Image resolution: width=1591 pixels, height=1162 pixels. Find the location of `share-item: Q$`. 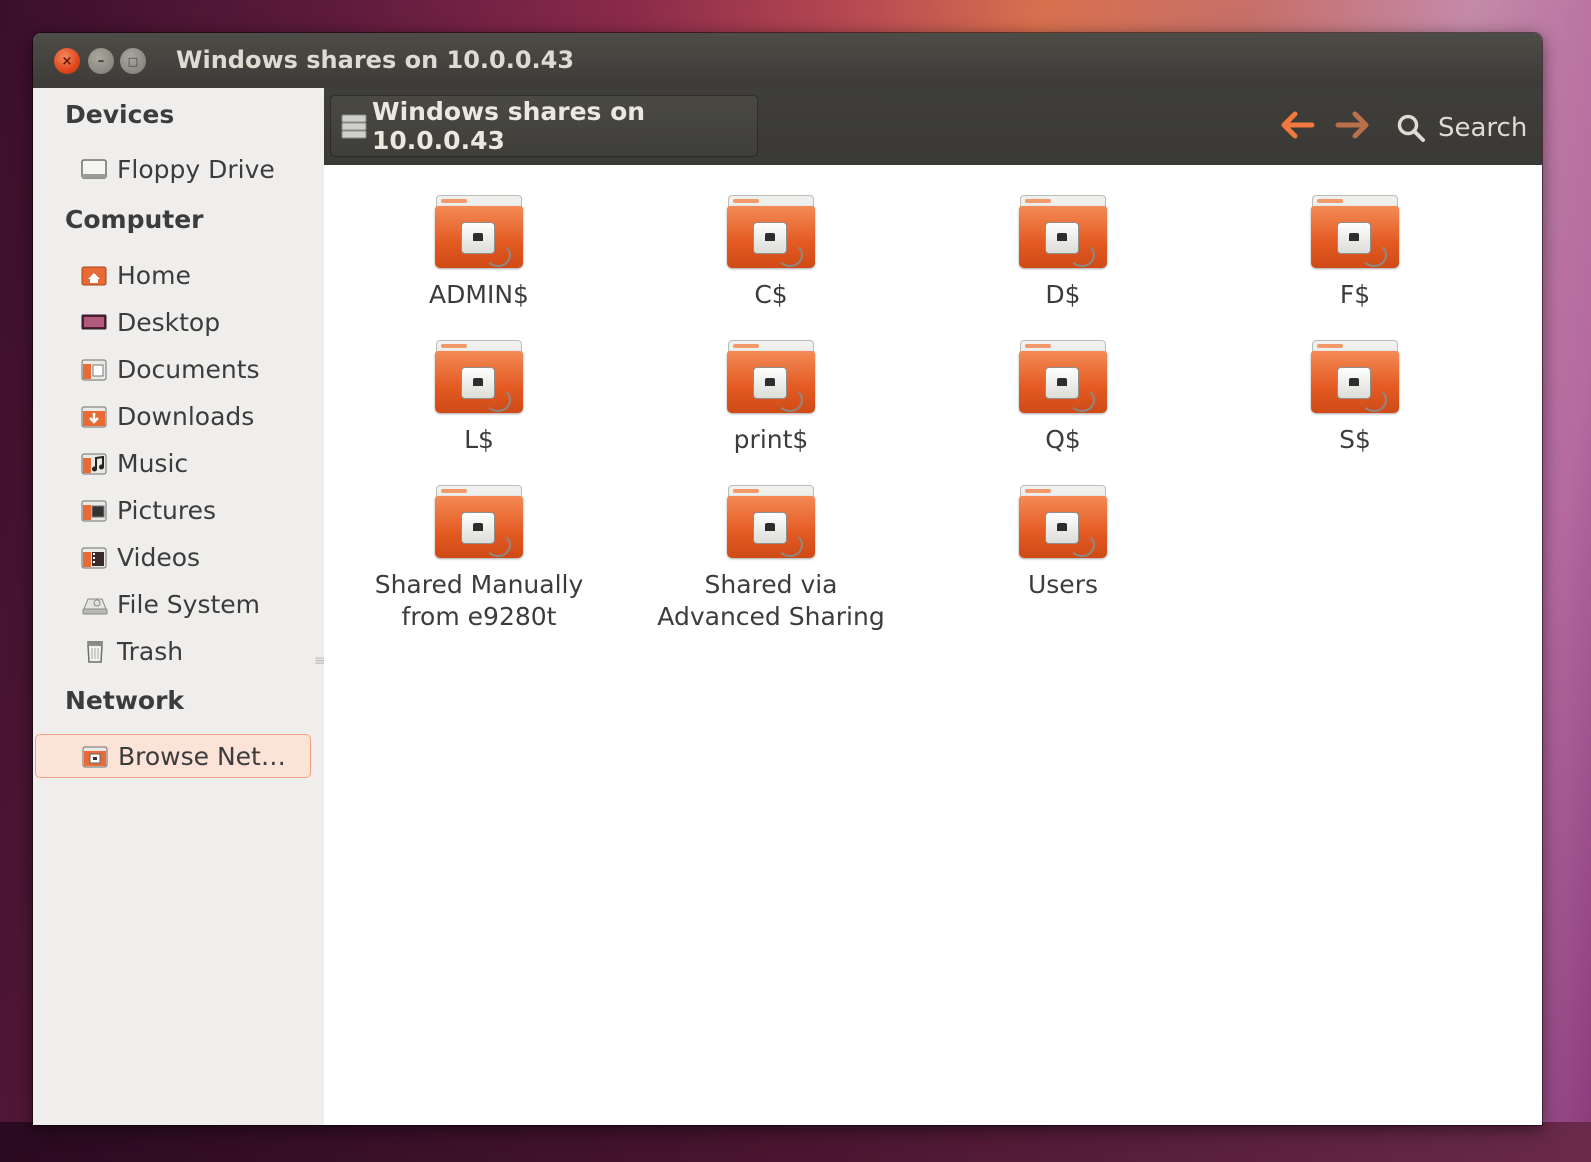

share-item: Q$ is located at coordinates (1063, 398).